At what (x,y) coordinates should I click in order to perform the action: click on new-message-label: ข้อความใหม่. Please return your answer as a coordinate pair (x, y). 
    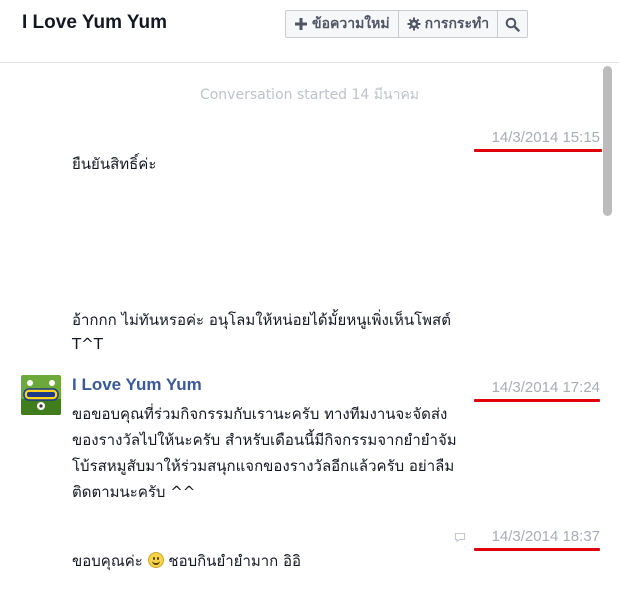
    Looking at the image, I should click on (351, 24).